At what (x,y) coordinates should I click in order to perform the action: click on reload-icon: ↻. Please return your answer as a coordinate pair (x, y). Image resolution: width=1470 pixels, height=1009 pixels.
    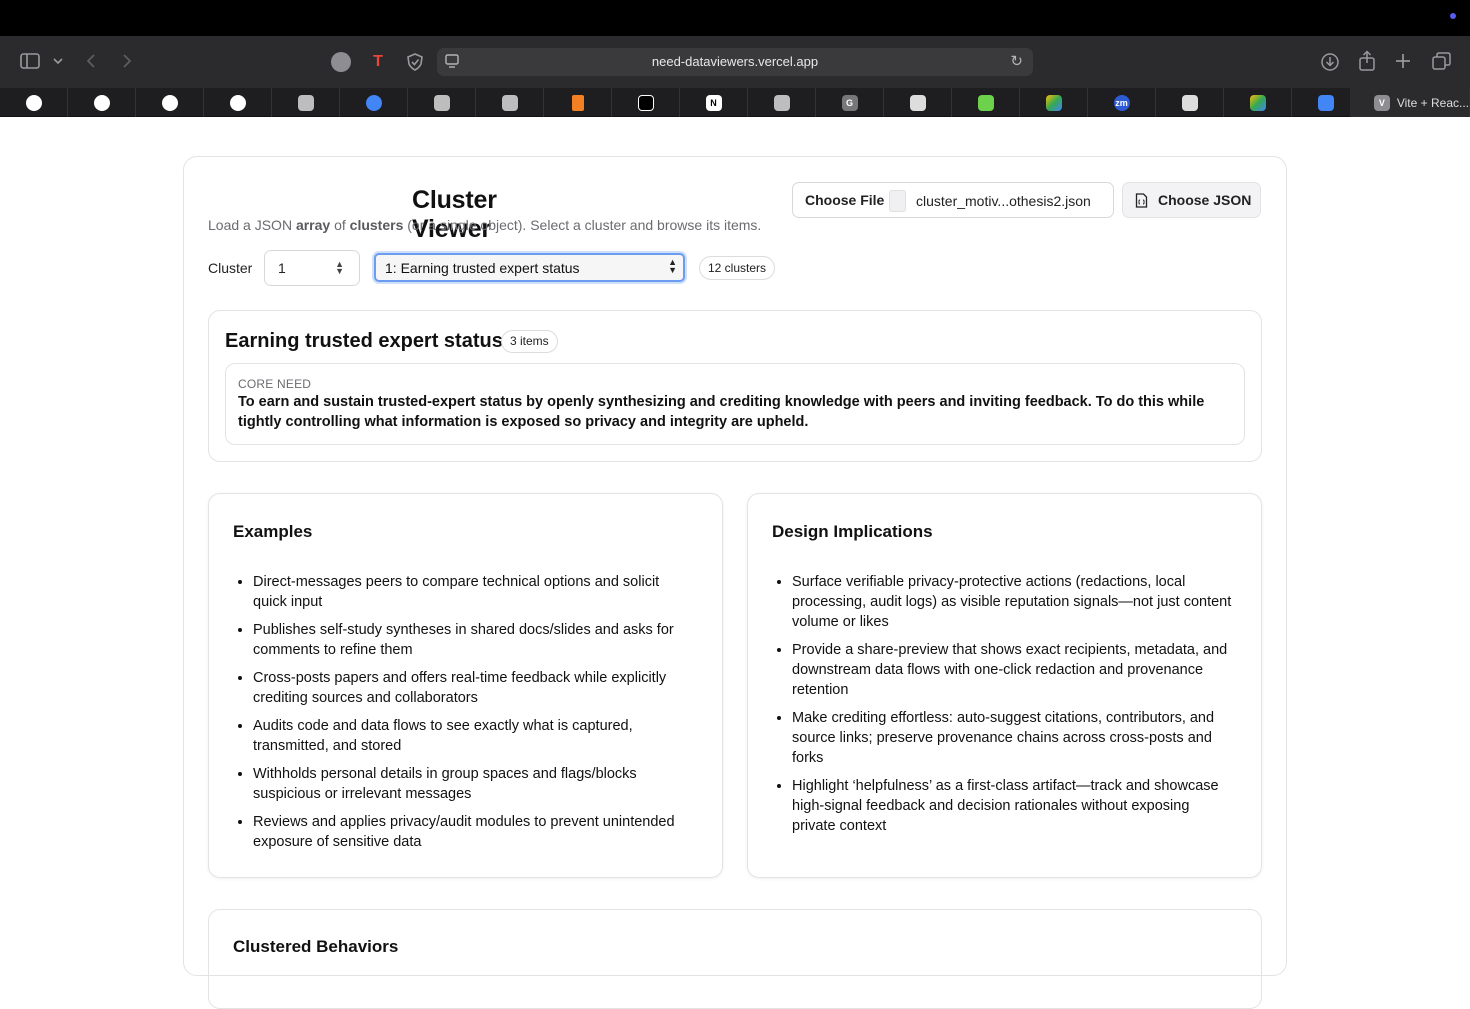
    Looking at the image, I should click on (1016, 61).